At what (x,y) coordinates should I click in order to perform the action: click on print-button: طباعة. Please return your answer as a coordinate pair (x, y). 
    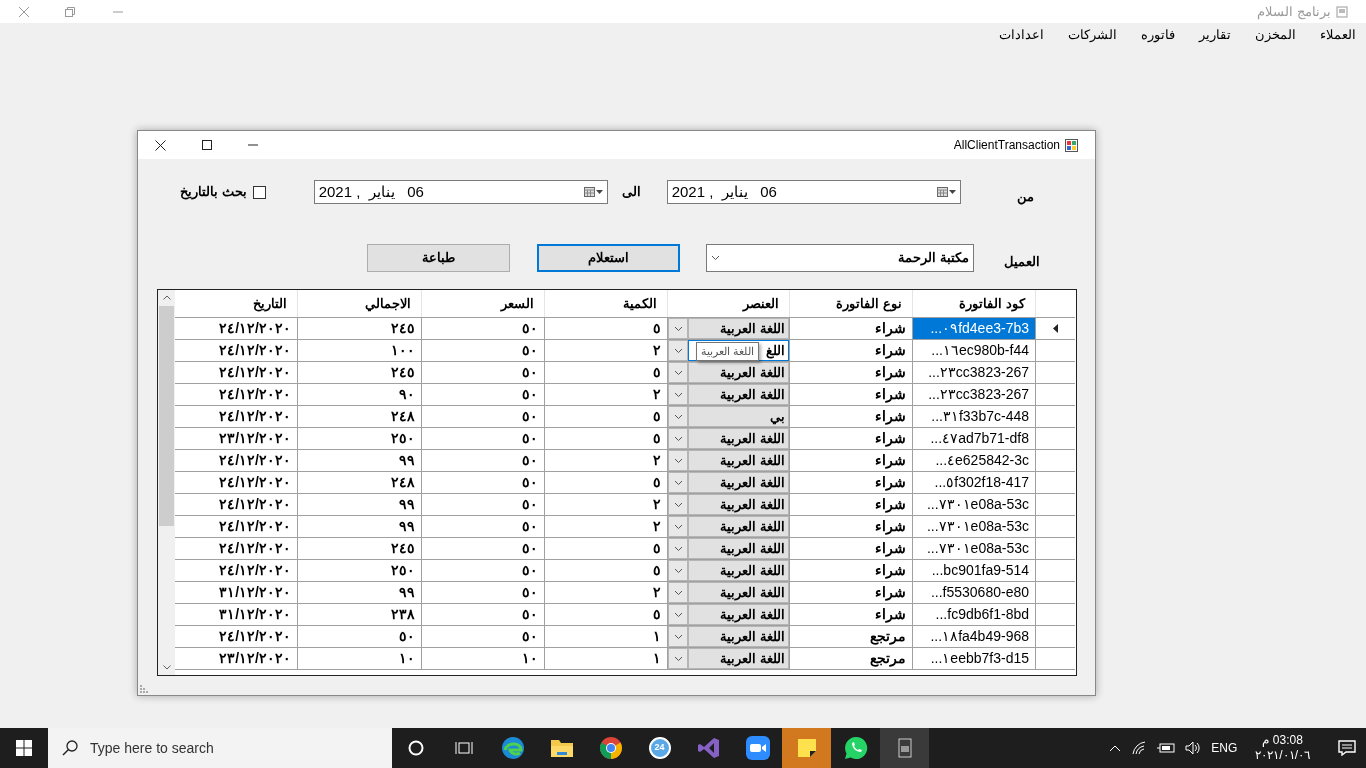
    Looking at the image, I should click on (438, 258).